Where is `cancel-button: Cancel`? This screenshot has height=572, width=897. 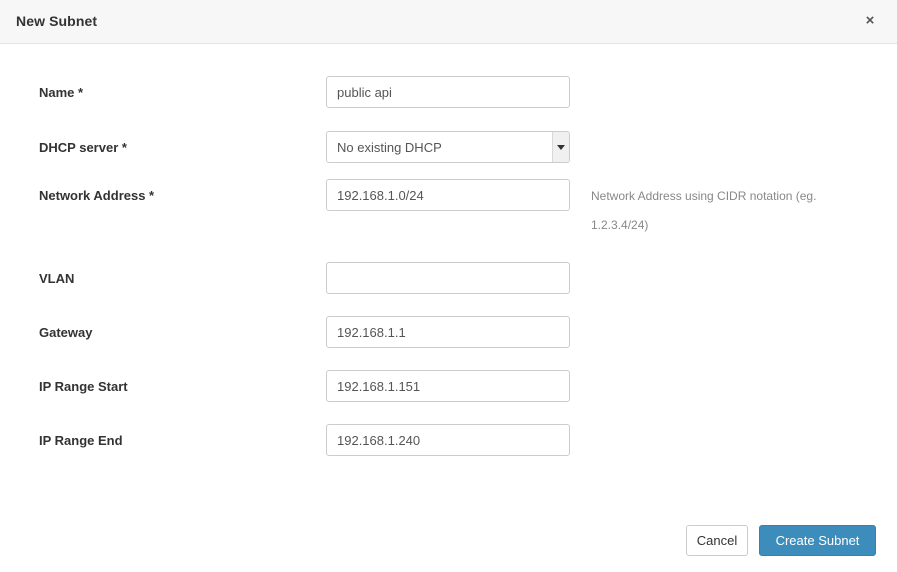 cancel-button: Cancel is located at coordinates (717, 540).